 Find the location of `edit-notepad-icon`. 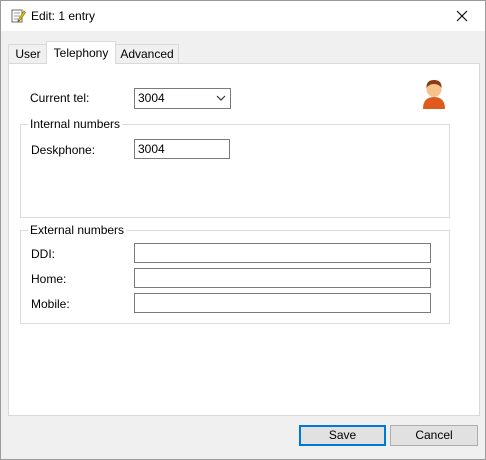

edit-notepad-icon is located at coordinates (18, 16).